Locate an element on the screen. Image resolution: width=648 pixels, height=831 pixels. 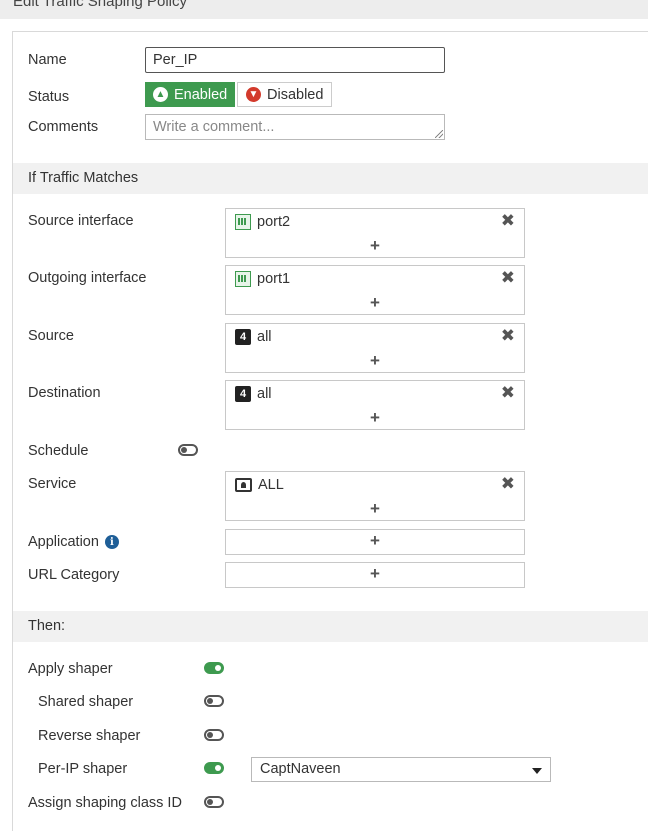
shared-shaper-label: Shared shaper is located at coordinates (86, 702).